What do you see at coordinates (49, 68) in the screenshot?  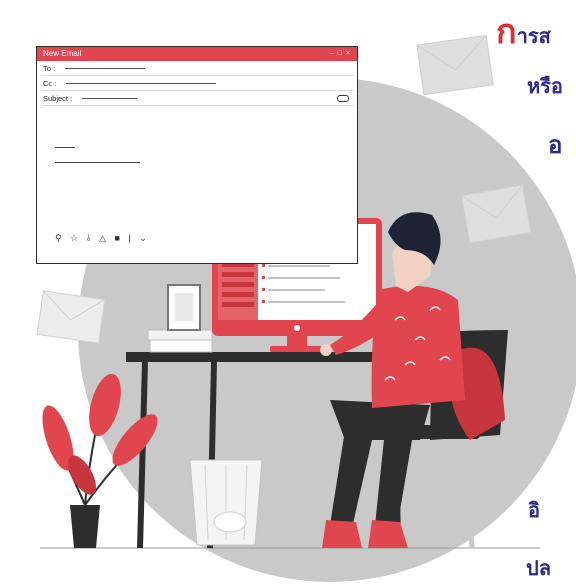 I see `to-label: To :` at bounding box center [49, 68].